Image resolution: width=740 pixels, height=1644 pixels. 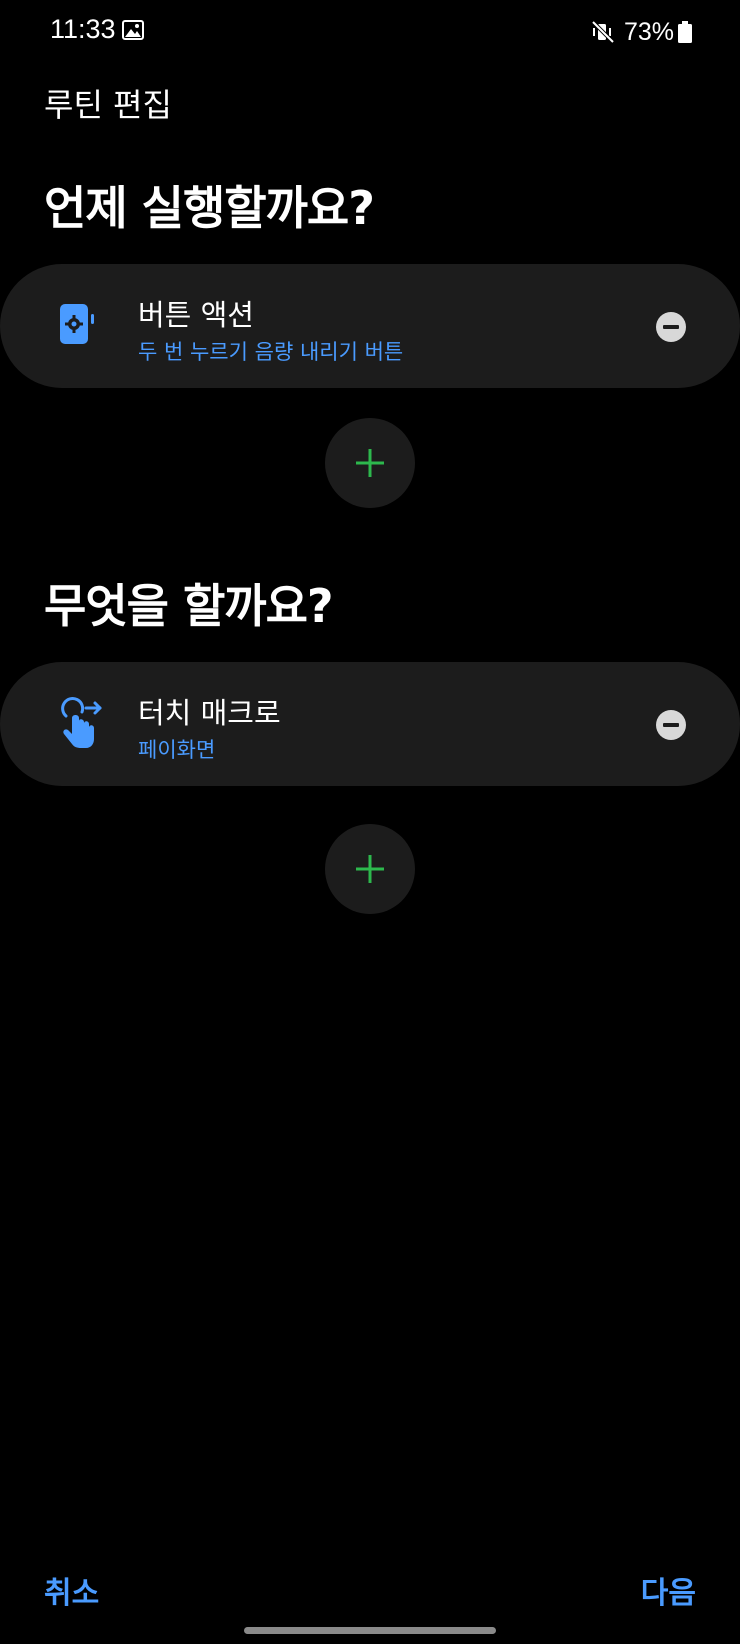 What do you see at coordinates (370, 326) in the screenshot?
I see `condition-card-button-action: 버튼 액션 두 번 누르기 음량 내리기 버튼` at bounding box center [370, 326].